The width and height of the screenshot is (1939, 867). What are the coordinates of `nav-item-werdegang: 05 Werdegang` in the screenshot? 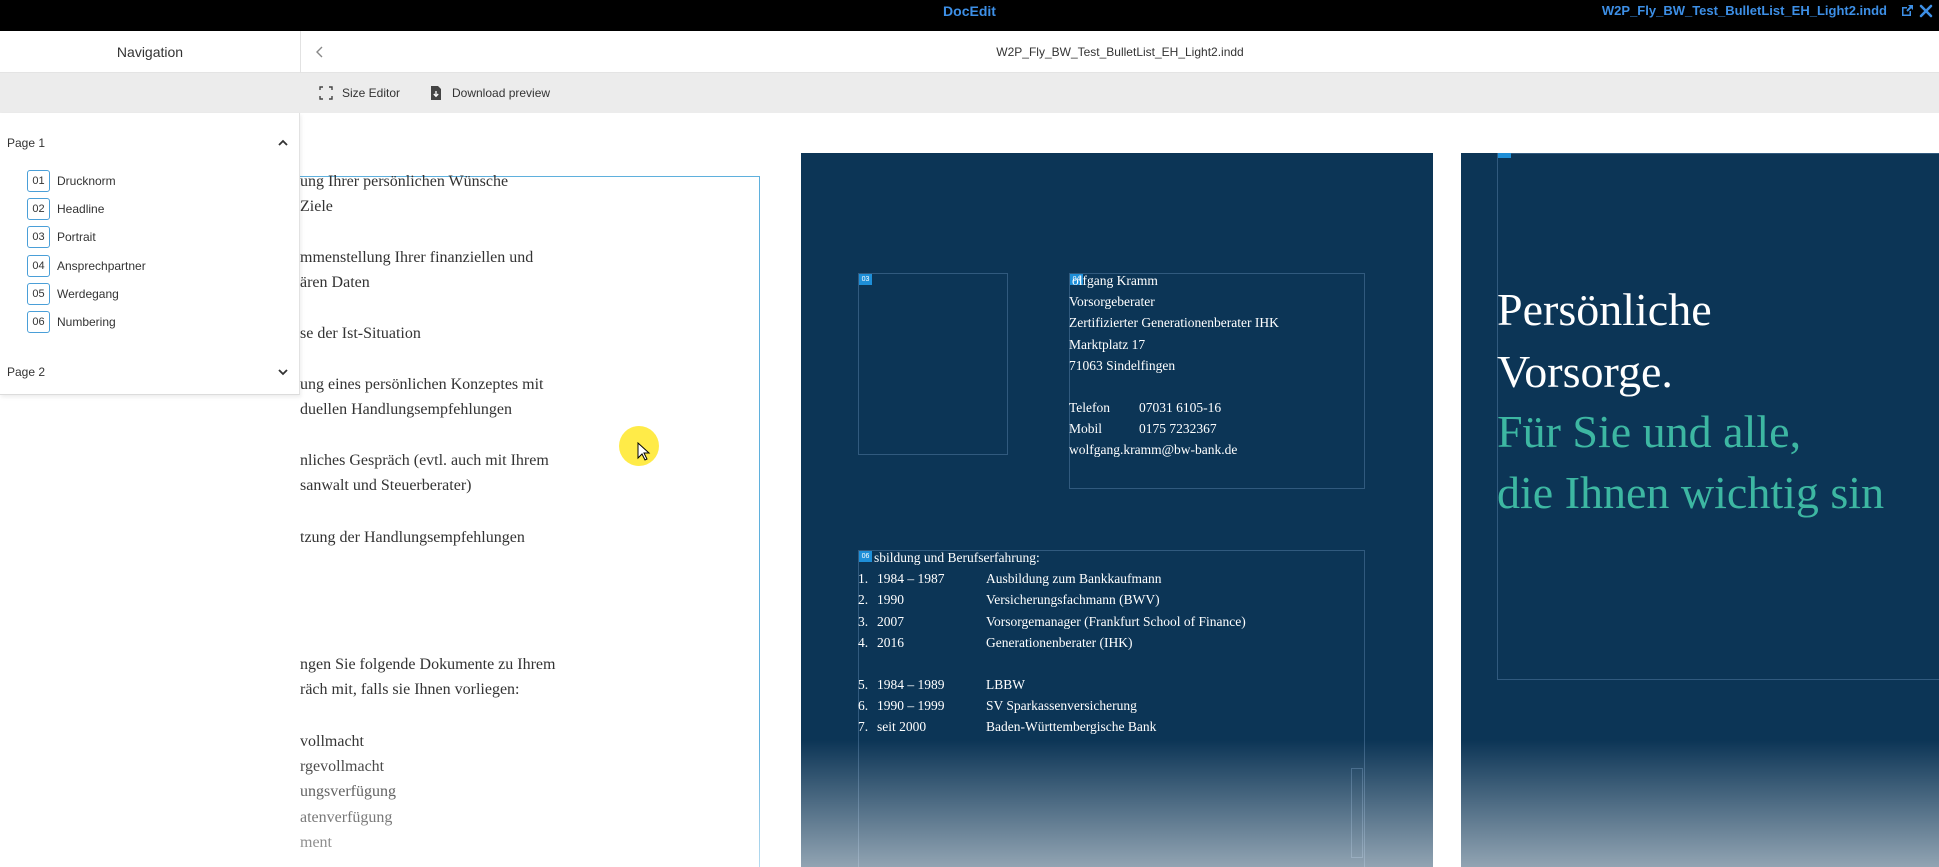 It's located at (73, 294).